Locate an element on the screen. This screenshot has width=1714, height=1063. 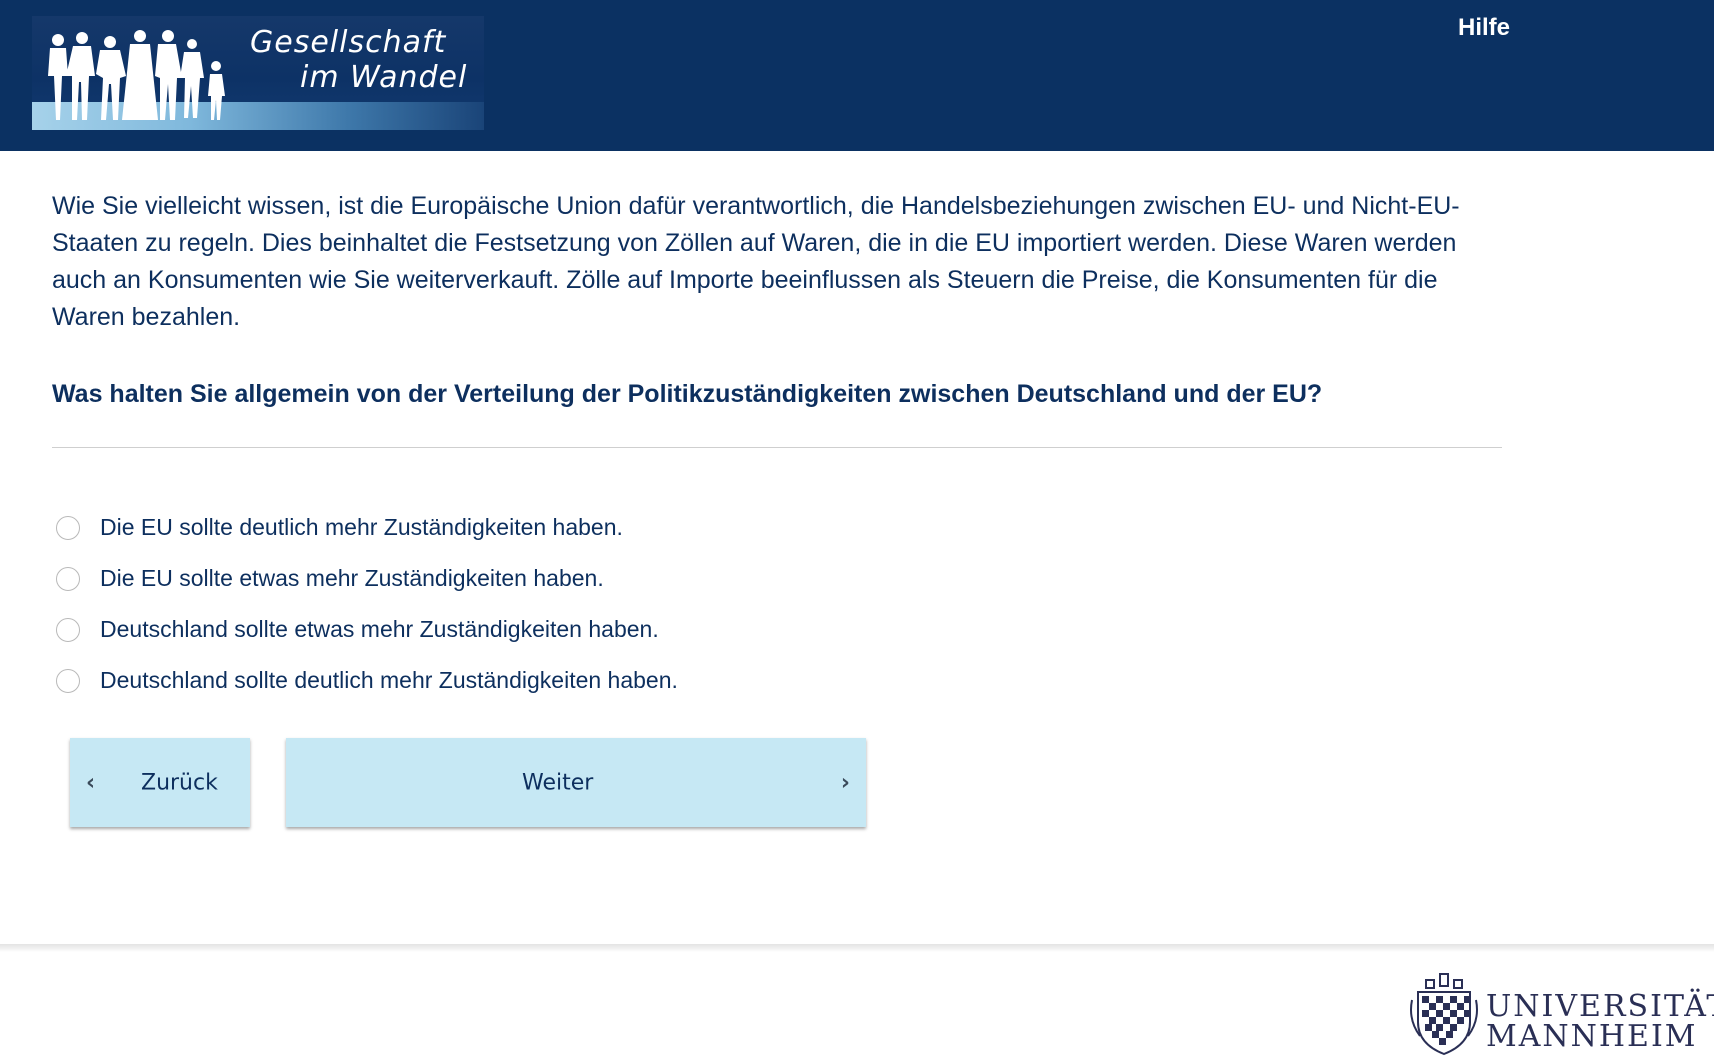
site-header: Gesellschaft im Wandel Hilfe is located at coordinates (857, 75).